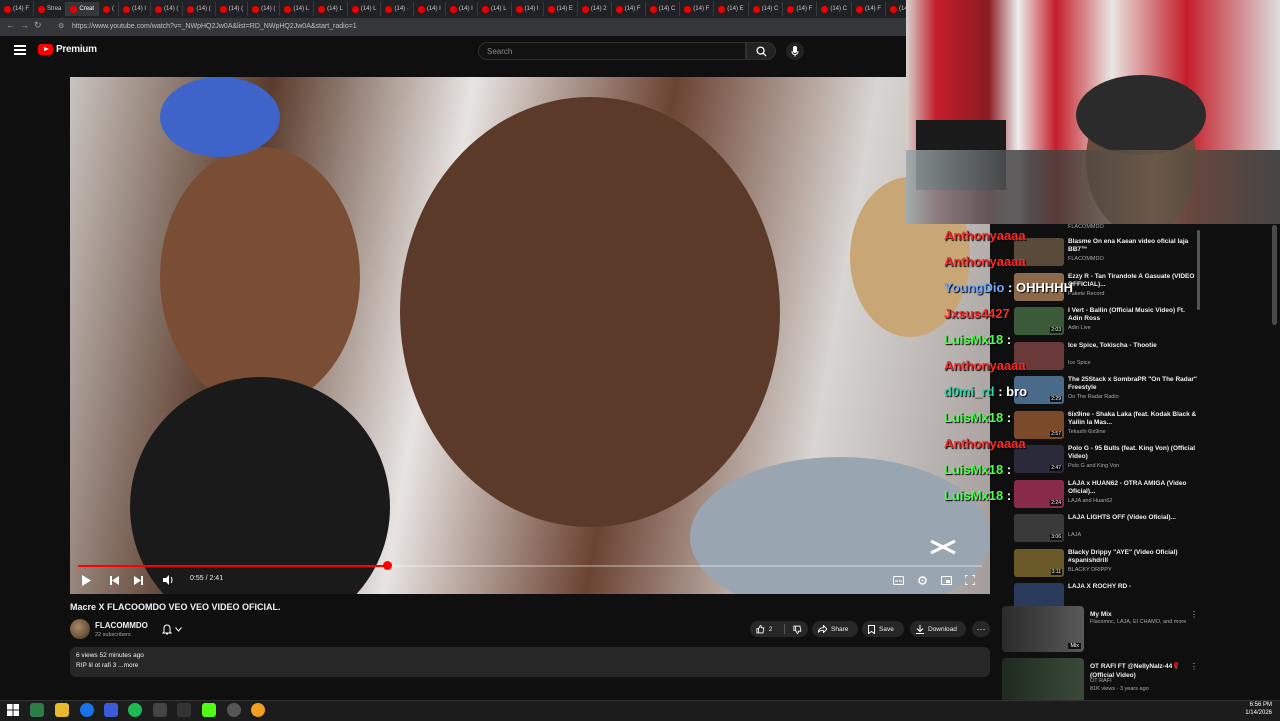 Image resolution: width=1280 pixels, height=721 pixels. What do you see at coordinates (114, 580) in the screenshot?
I see `previous-button` at bounding box center [114, 580].